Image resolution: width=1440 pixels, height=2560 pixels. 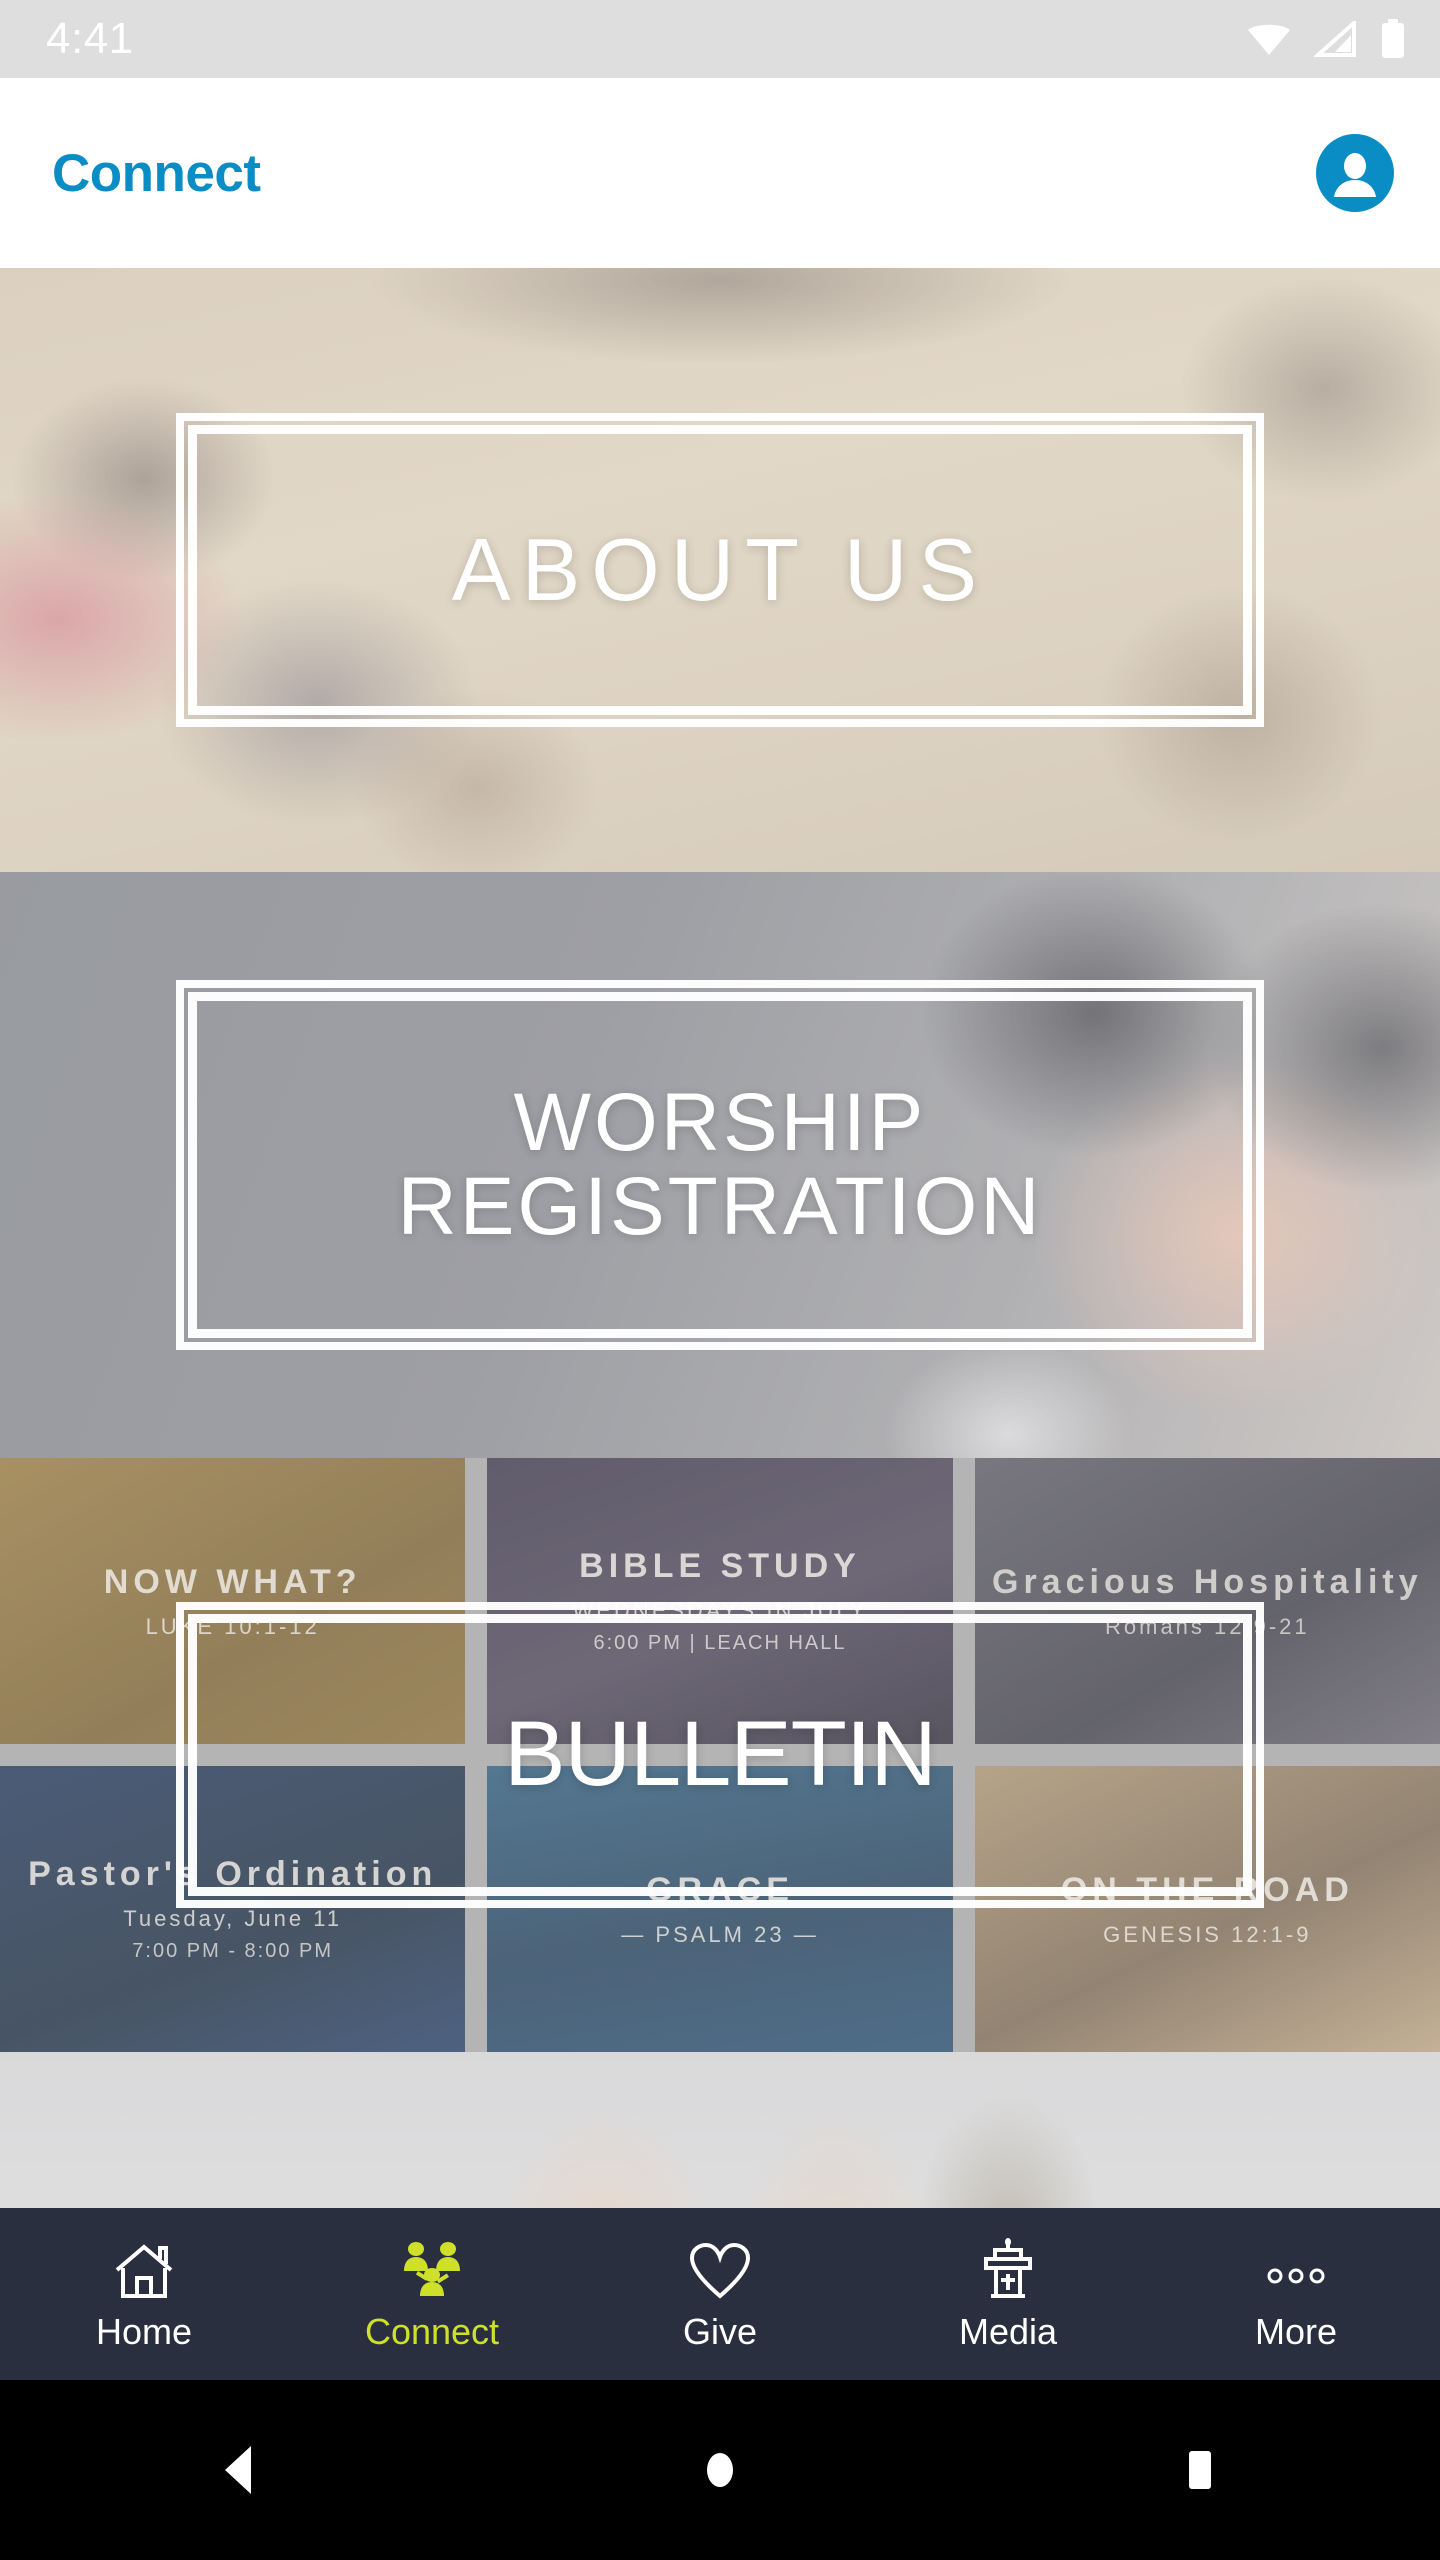 I want to click on status-bar: 4:41, so click(x=720, y=39).